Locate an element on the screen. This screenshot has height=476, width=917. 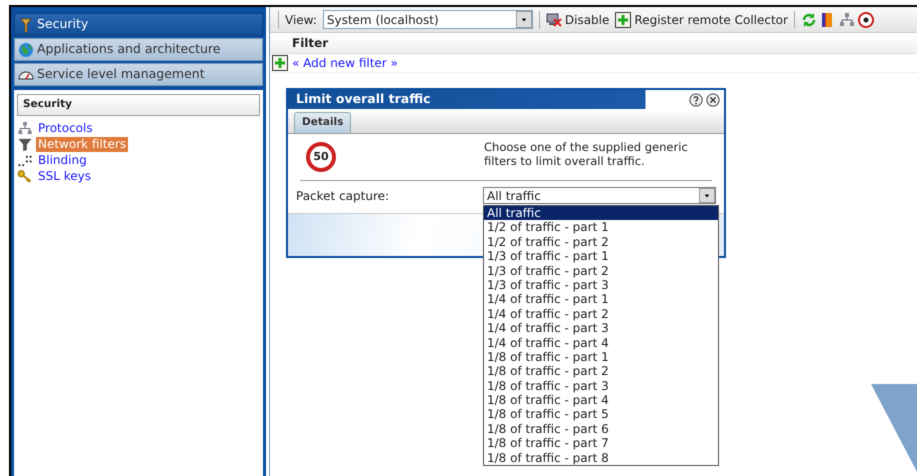
tree-item: Protocols is located at coordinates (65, 128).